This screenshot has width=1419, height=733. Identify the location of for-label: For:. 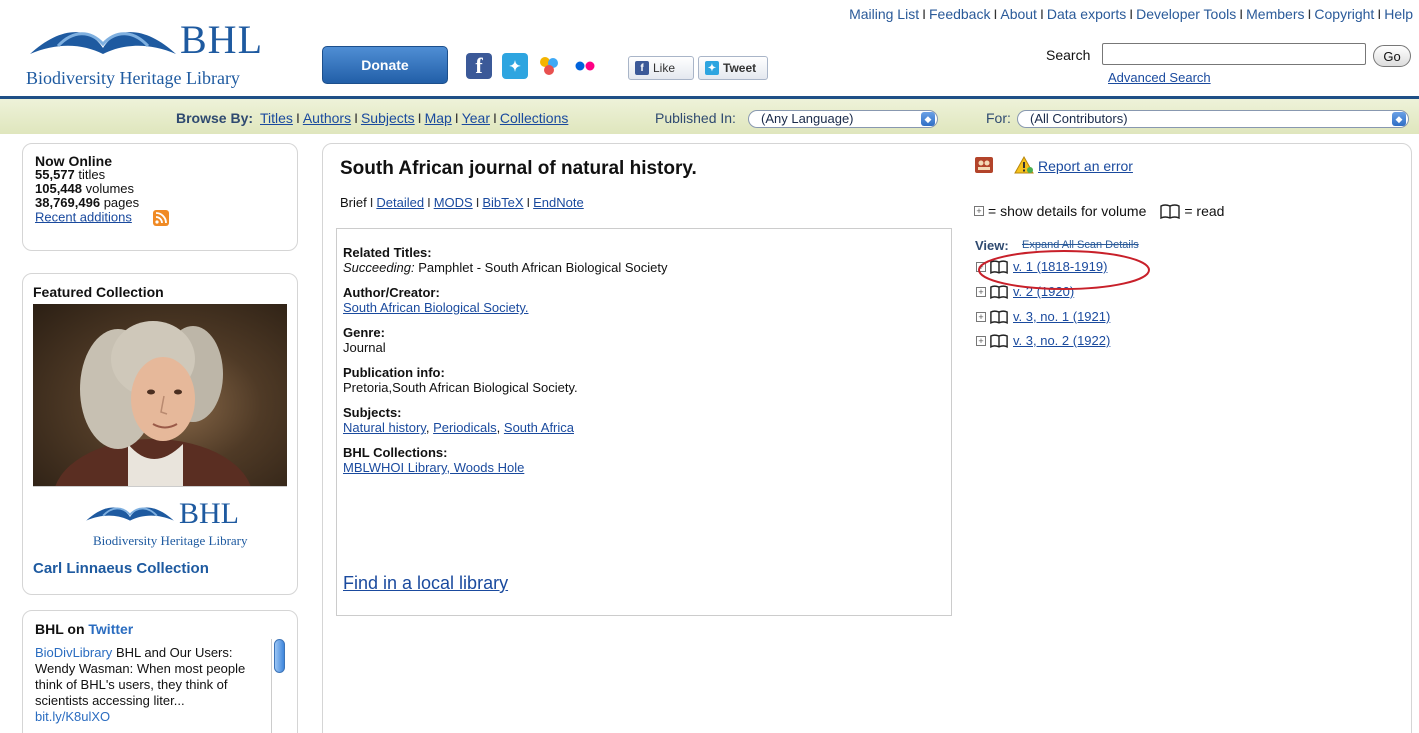
(998, 118).